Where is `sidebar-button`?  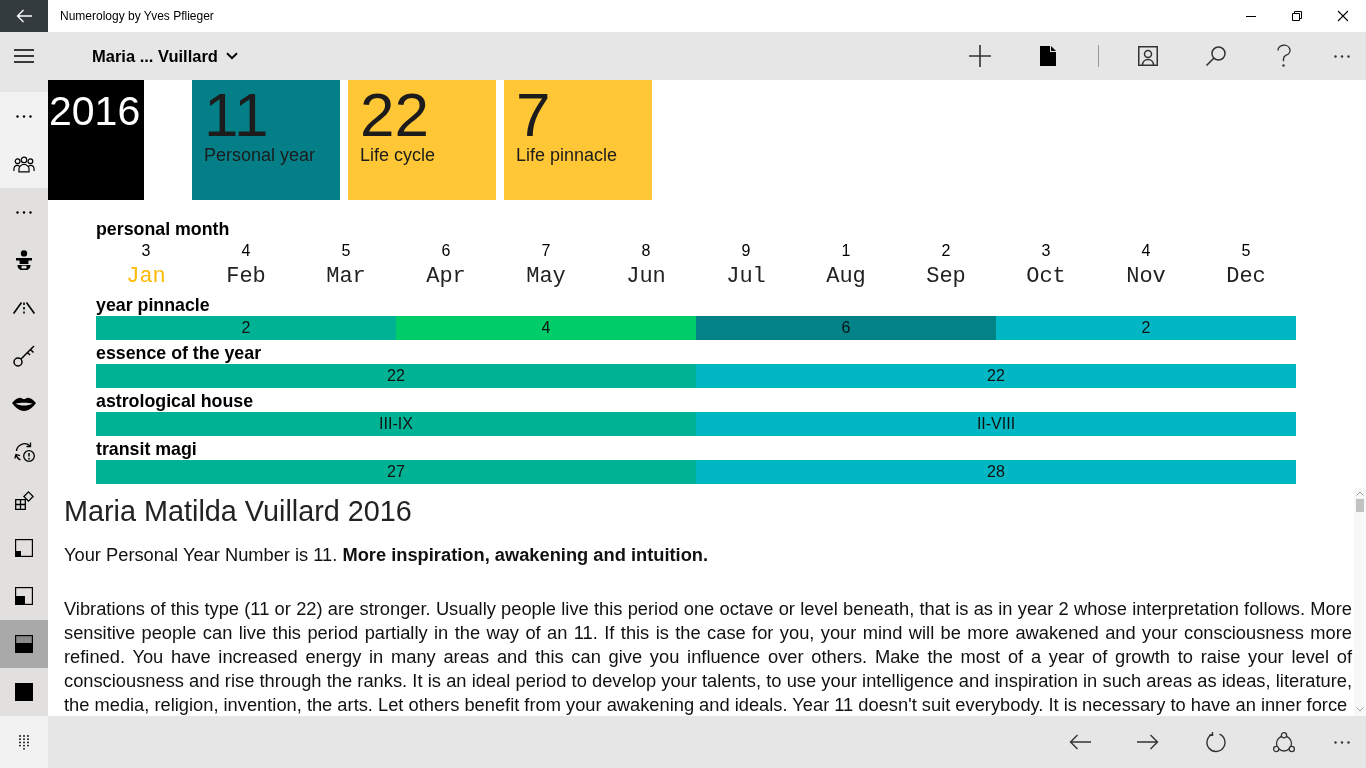 sidebar-button is located at coordinates (24, 644).